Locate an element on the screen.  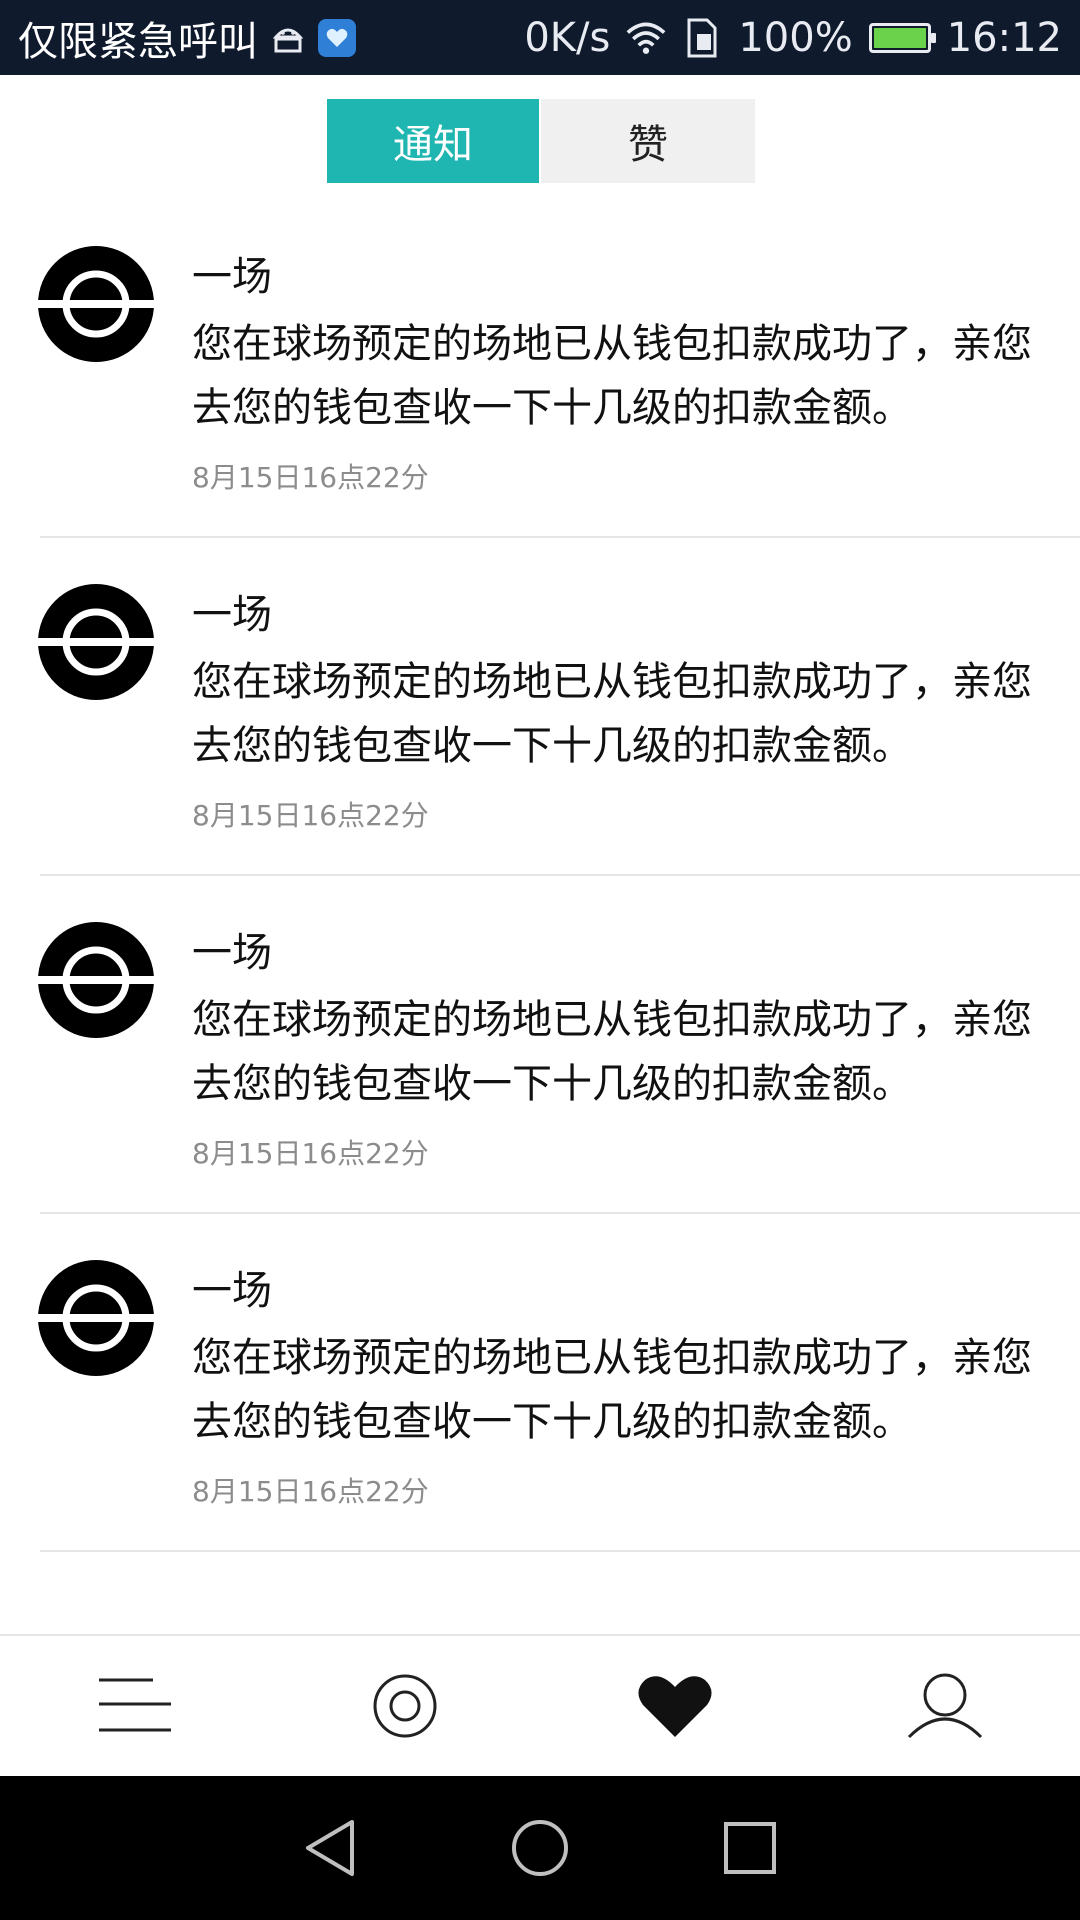
home-button is located at coordinates (540, 1848).